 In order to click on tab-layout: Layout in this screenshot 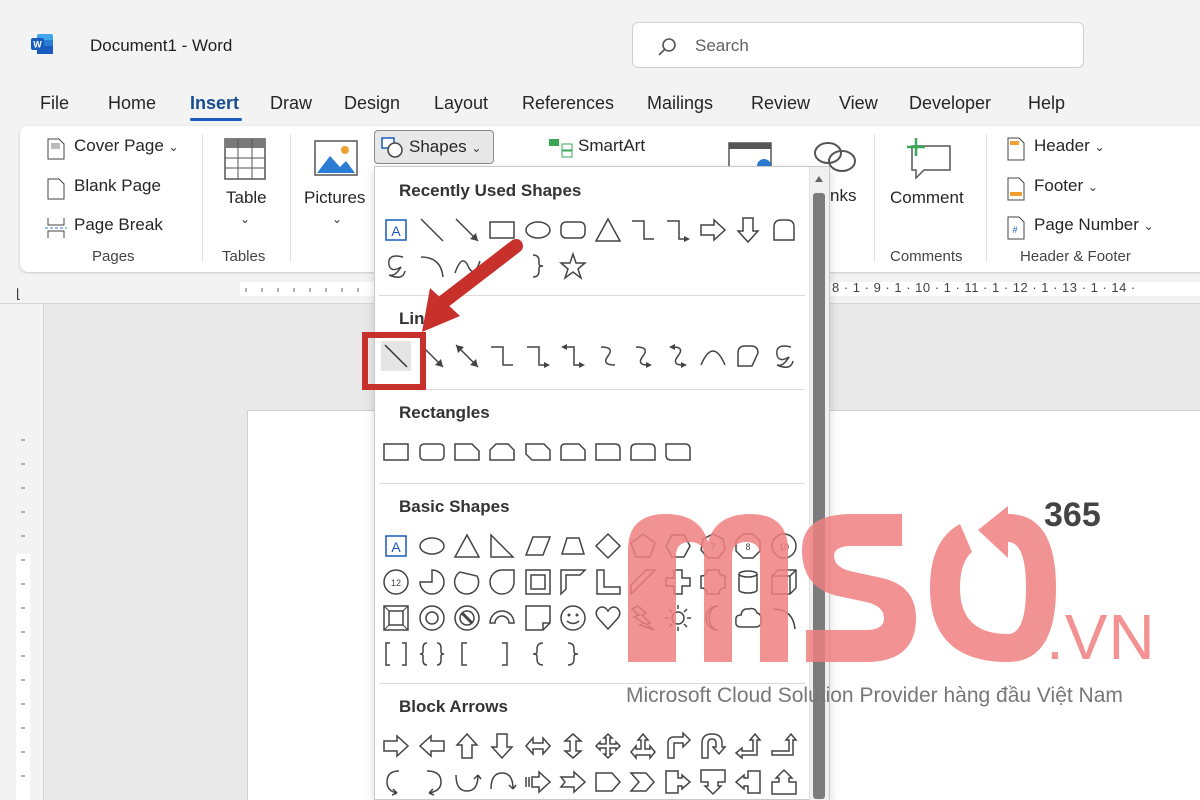, I will do `click(461, 103)`.